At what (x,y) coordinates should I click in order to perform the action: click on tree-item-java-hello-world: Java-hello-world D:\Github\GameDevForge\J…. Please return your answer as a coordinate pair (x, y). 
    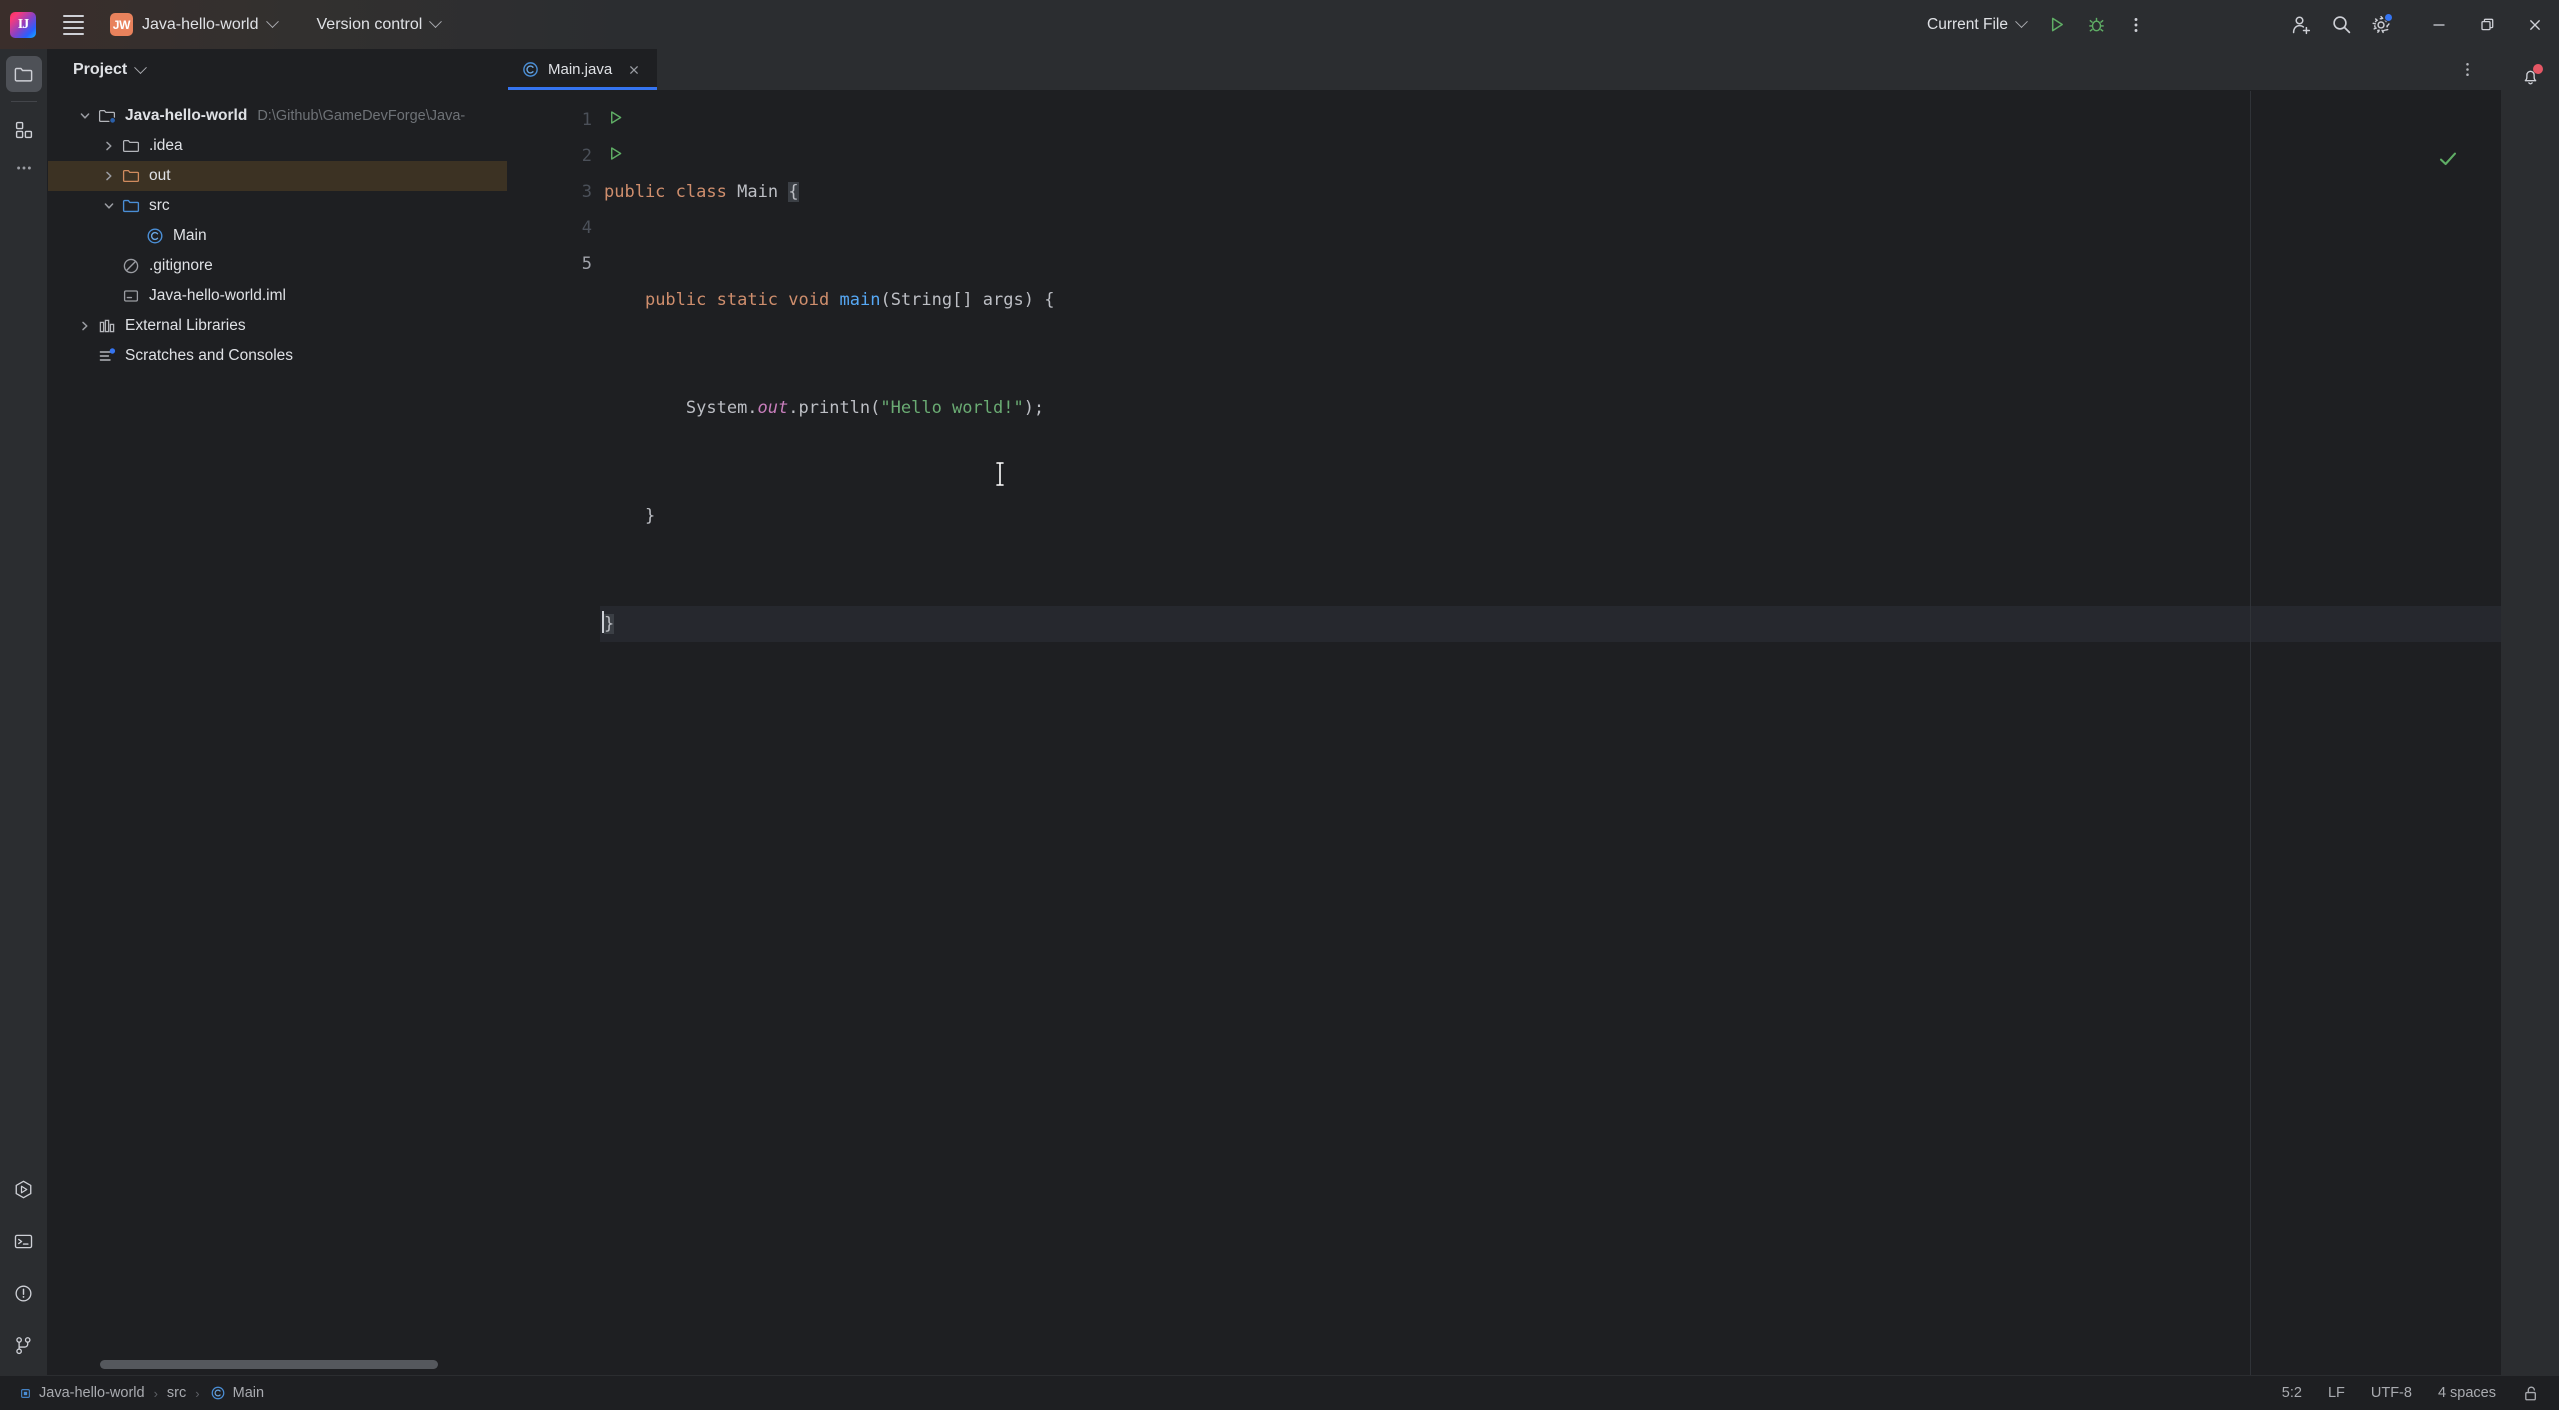
    Looking at the image, I should click on (277, 116).